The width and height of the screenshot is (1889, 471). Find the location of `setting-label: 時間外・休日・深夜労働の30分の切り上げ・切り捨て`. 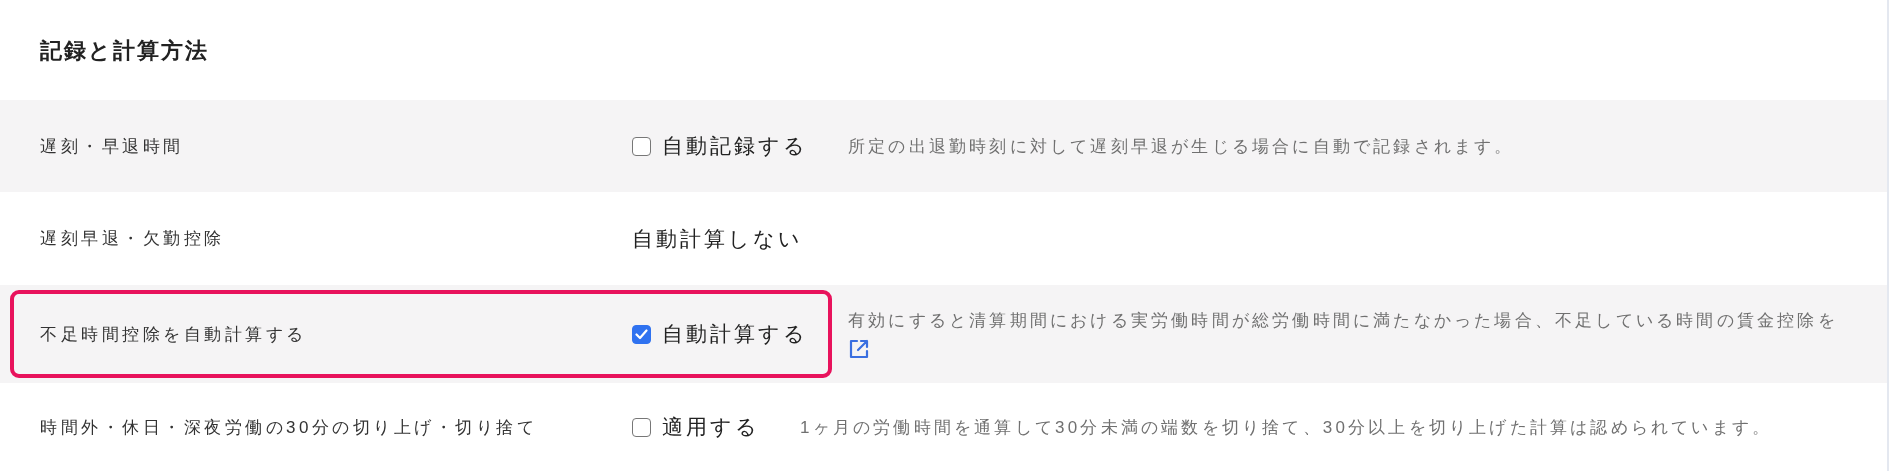

setting-label: 時間外・休日・深夜労働の30分の切り上げ・切り捨て is located at coordinates (289, 427).